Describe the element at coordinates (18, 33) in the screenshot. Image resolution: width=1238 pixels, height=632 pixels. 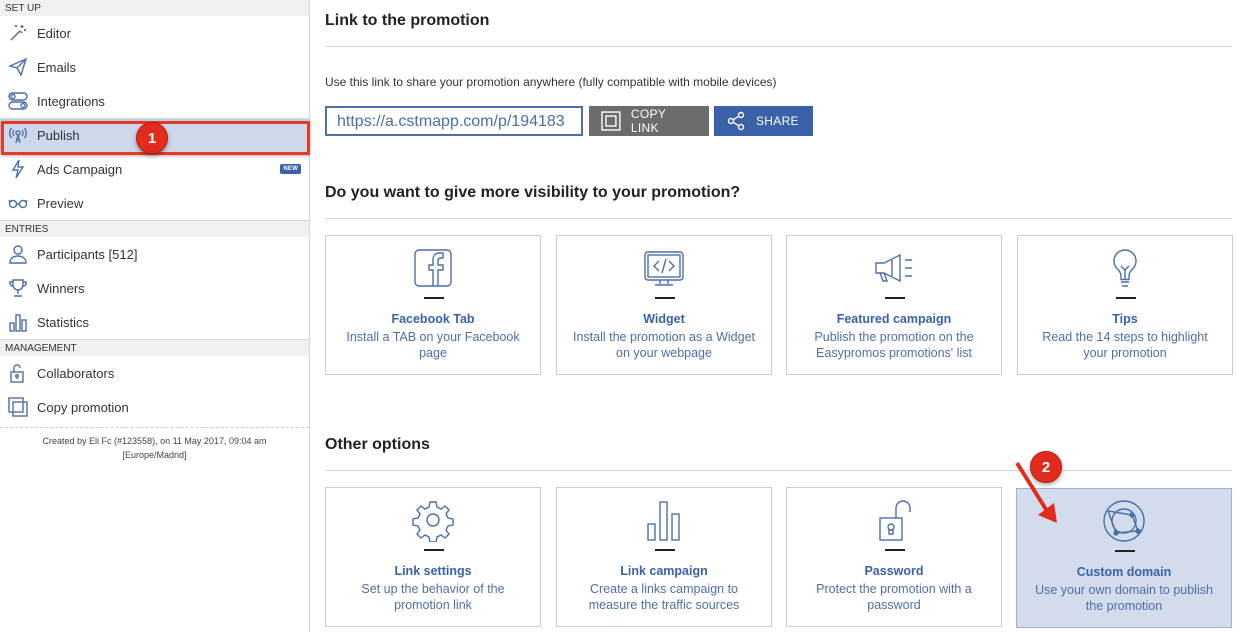
I see `magic-wand-icon` at that location.